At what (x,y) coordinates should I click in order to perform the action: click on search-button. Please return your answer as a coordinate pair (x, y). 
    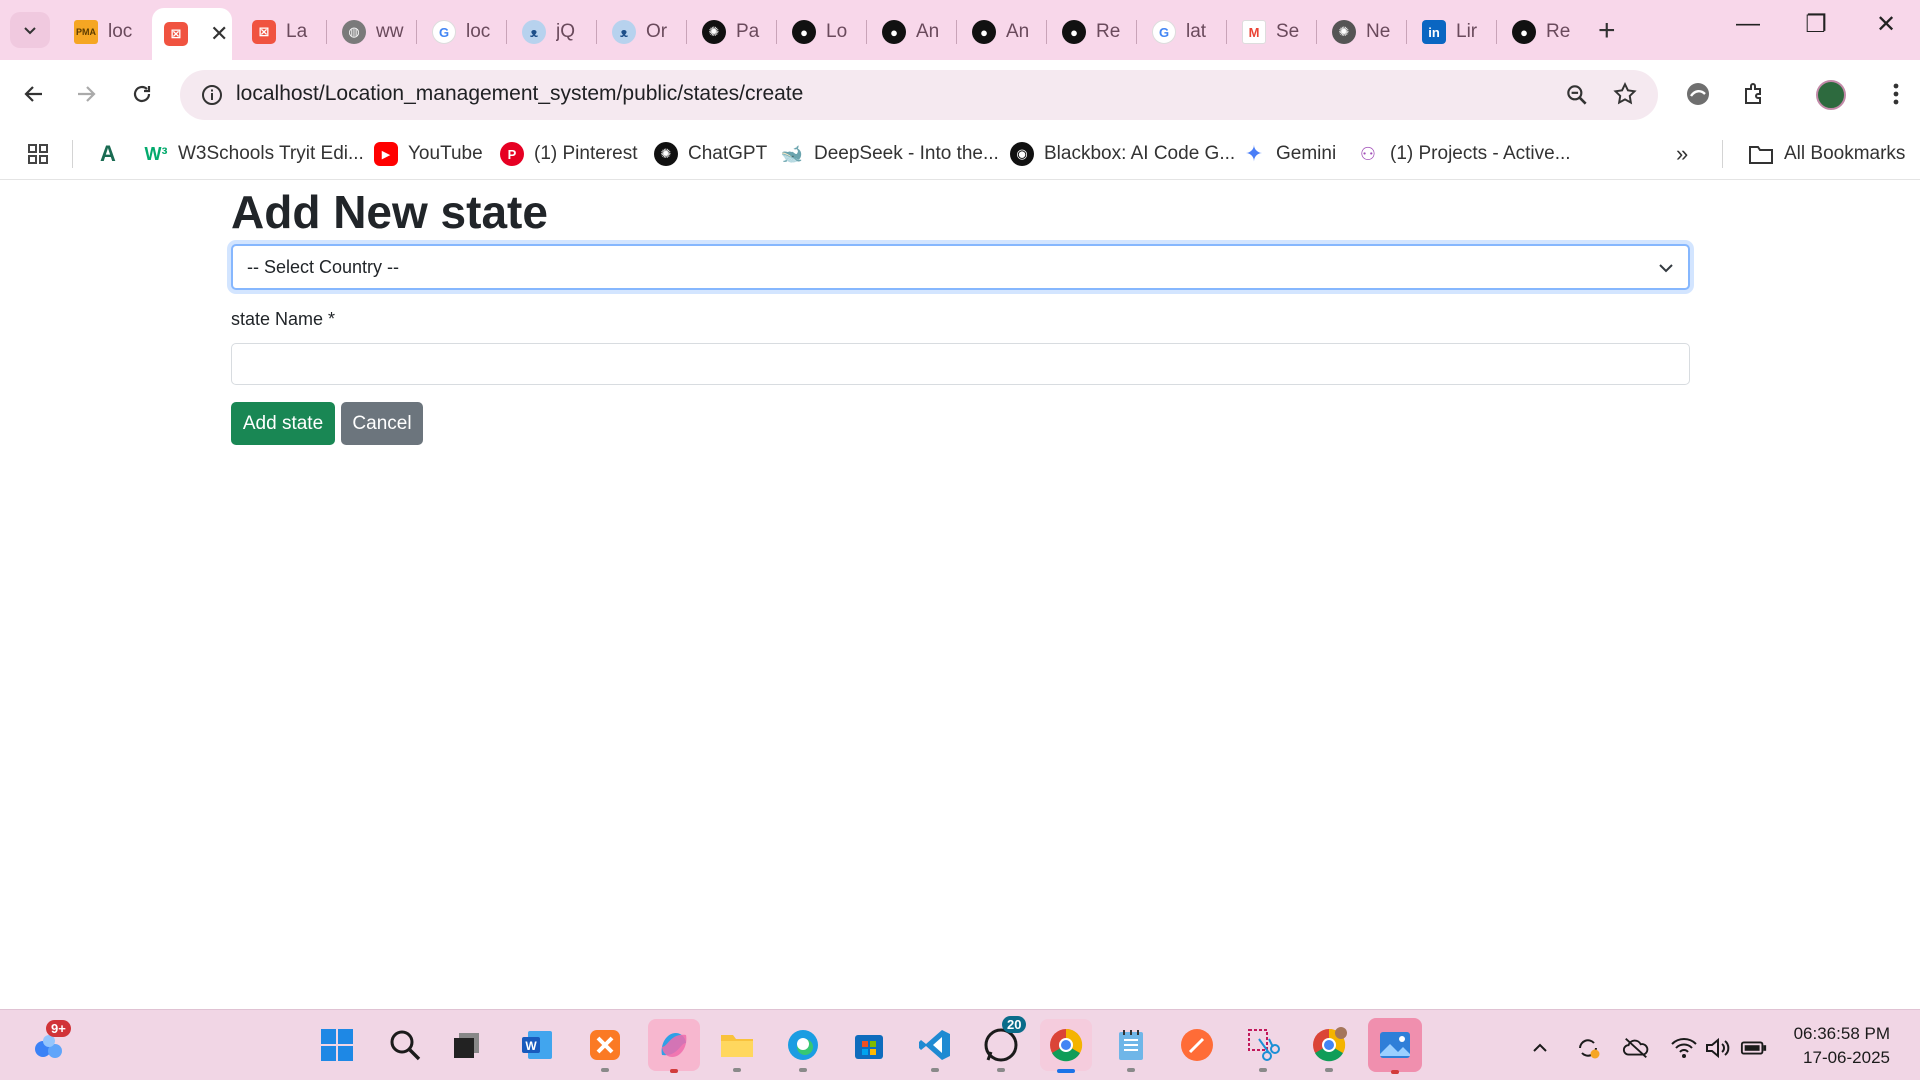
    Looking at the image, I should click on (405, 1045).